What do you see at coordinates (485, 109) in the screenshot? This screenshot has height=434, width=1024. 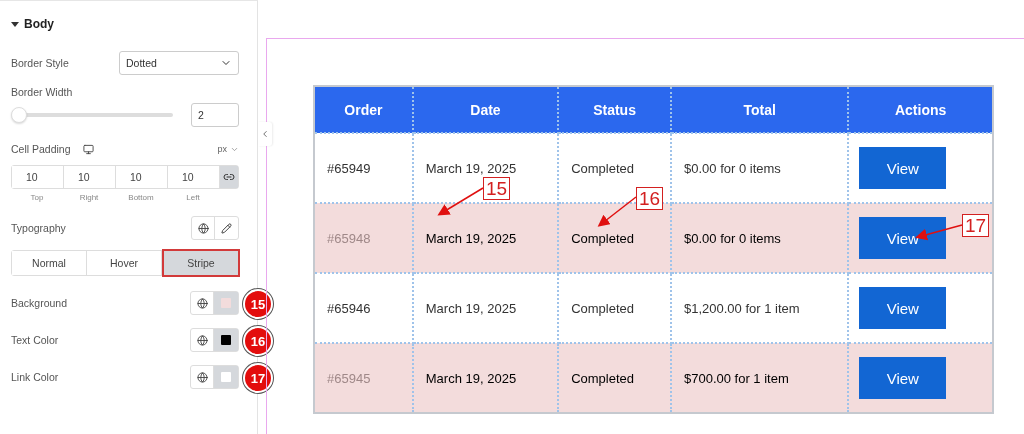 I see `column-header: Date` at bounding box center [485, 109].